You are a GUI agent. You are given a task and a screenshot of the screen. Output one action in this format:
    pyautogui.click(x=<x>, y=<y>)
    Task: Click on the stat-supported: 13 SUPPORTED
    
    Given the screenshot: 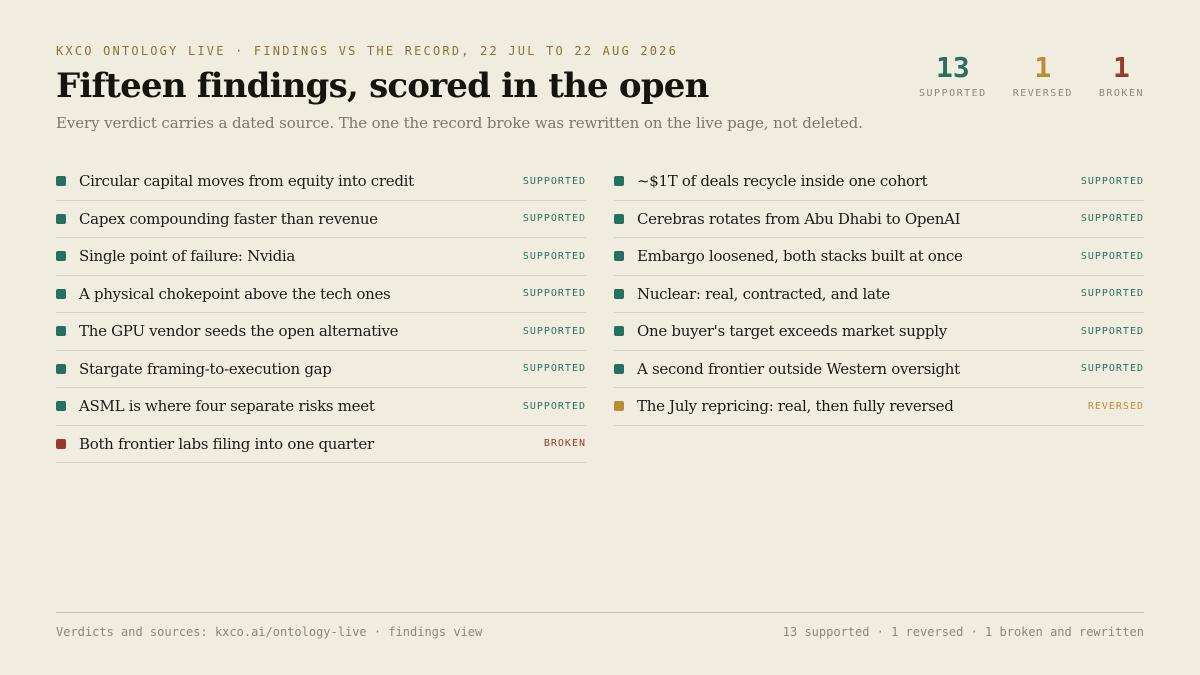 What is the action you would take?
    pyautogui.click(x=953, y=75)
    